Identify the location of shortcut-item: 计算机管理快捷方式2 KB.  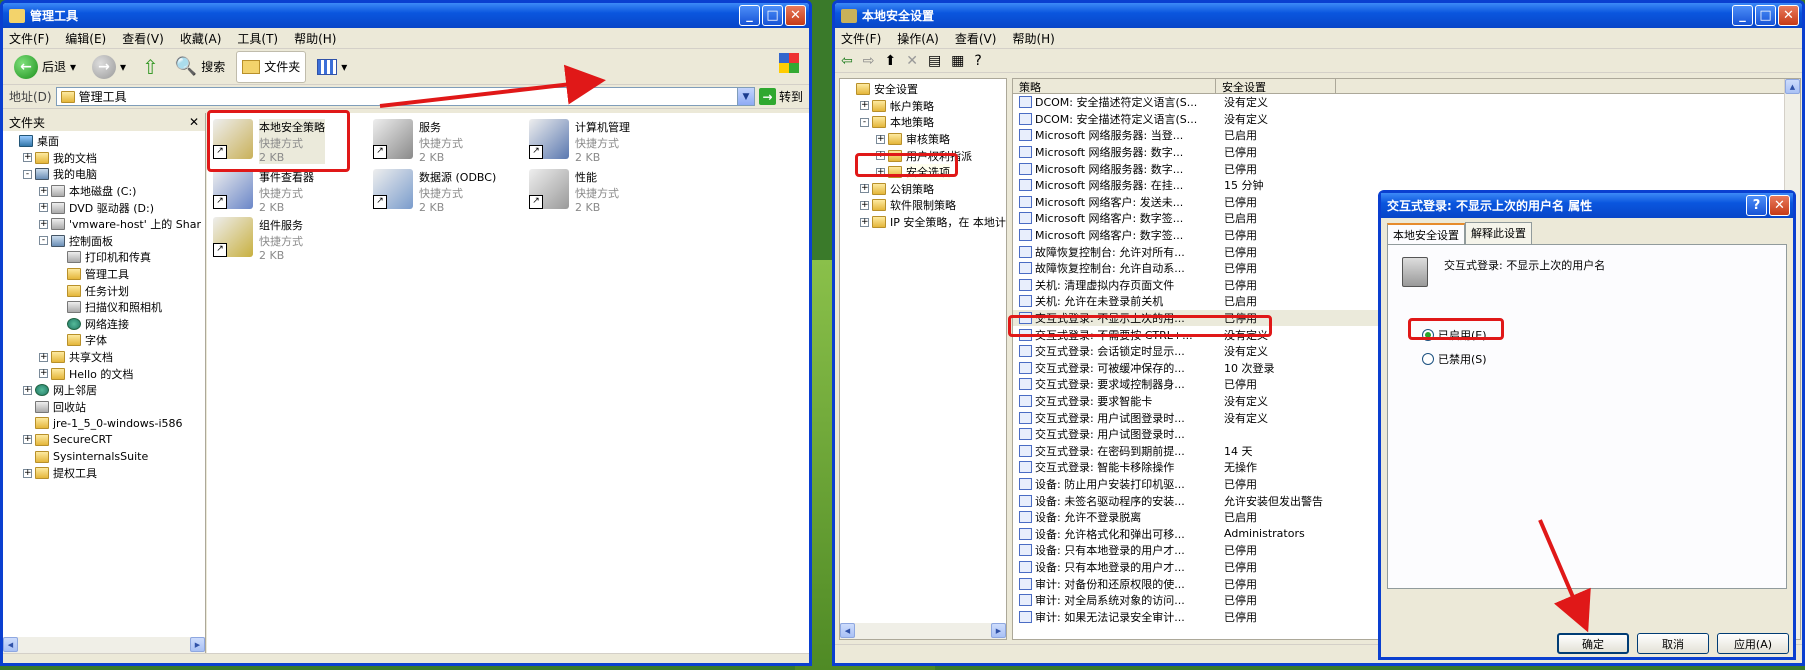
(579, 141).